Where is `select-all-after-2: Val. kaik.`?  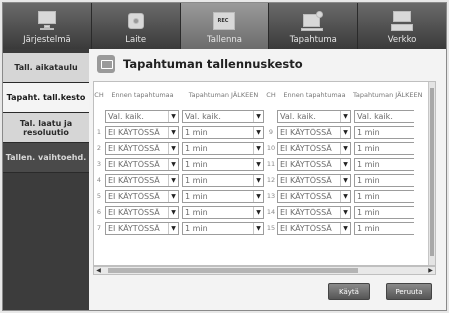
select-all-after-2: Val. kaik. is located at coordinates (384, 116).